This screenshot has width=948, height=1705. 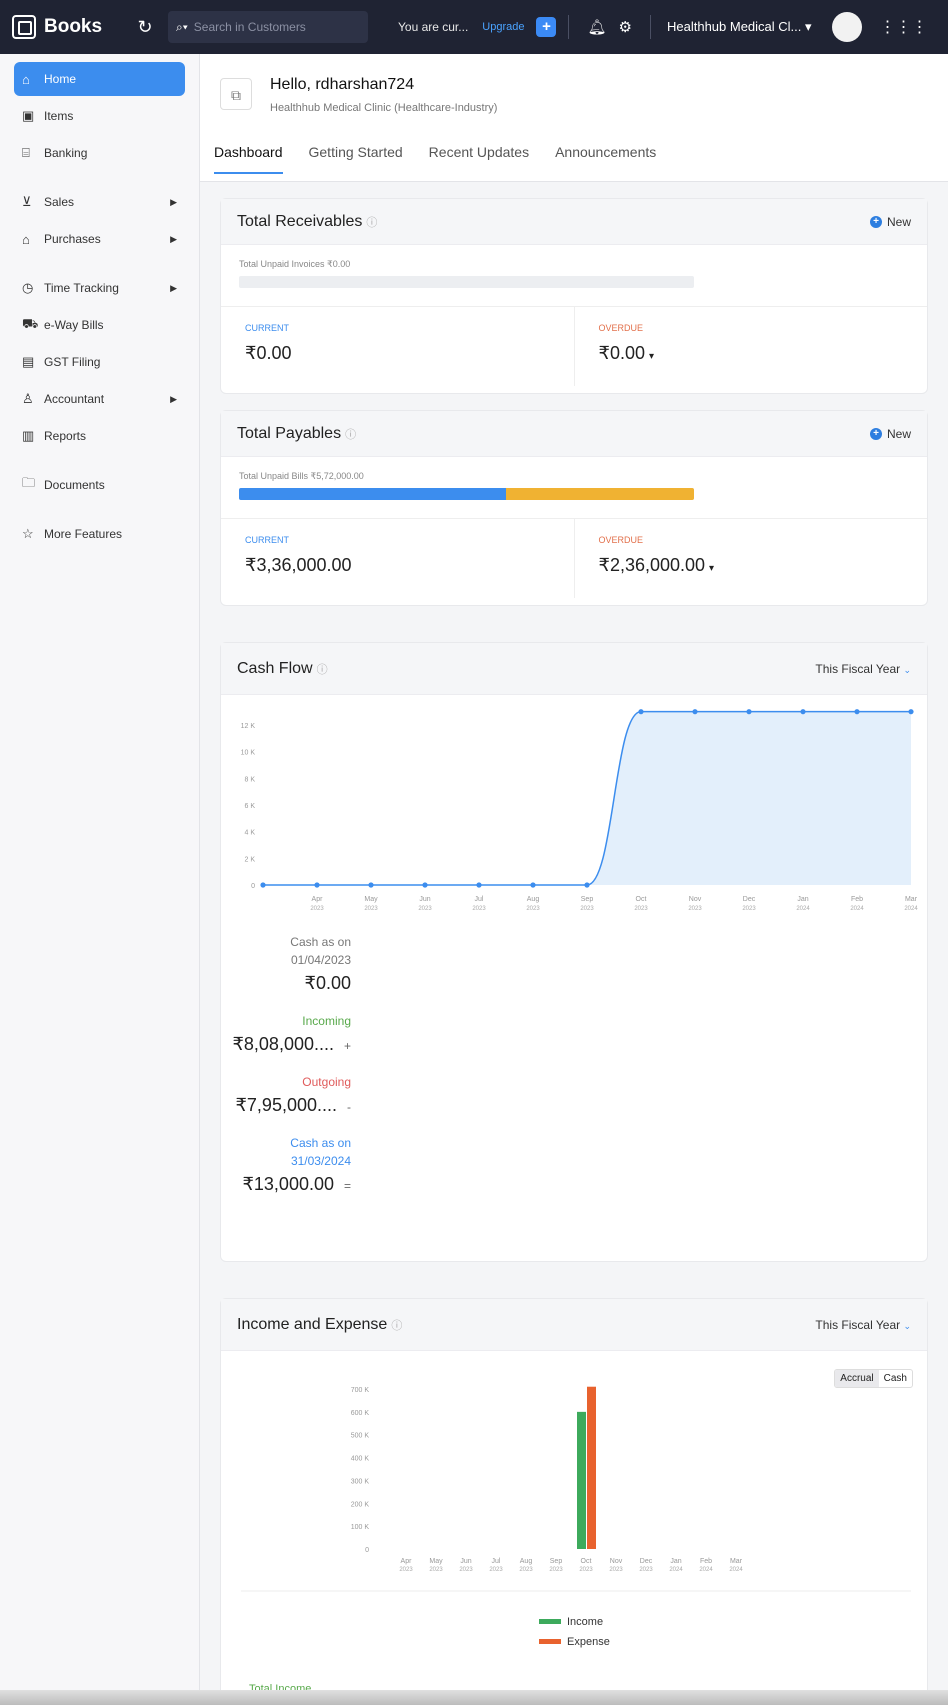 What do you see at coordinates (60, 79) in the screenshot?
I see `sidebar-item-label: Home` at bounding box center [60, 79].